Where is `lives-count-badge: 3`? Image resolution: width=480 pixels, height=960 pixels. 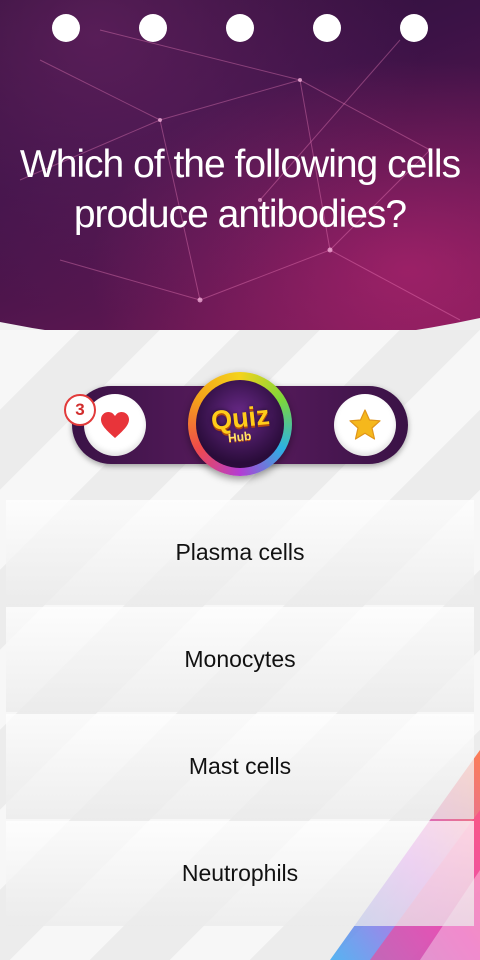
lives-count-badge: 3 is located at coordinates (80, 410).